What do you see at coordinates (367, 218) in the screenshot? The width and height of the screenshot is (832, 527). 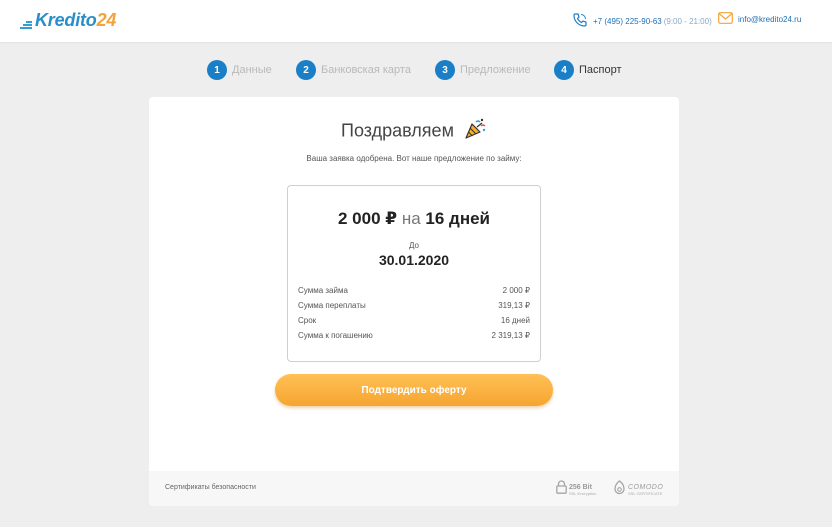 I see `offer-amount: 2 000 ₽` at bounding box center [367, 218].